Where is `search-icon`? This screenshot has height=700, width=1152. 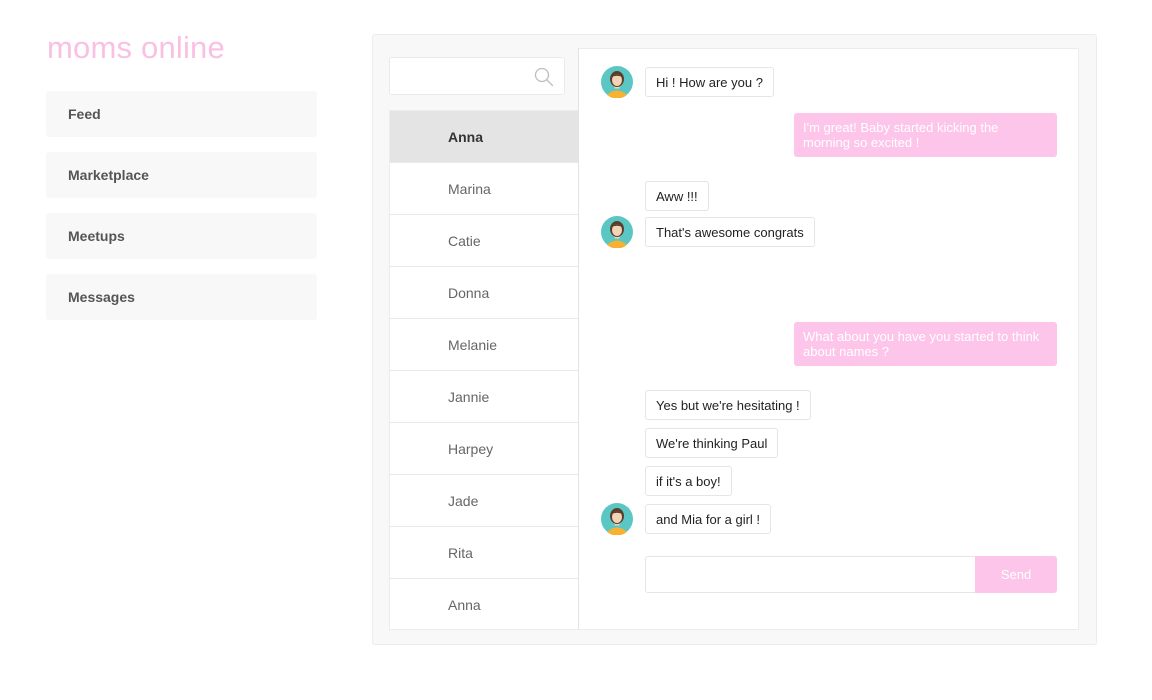
search-icon is located at coordinates (544, 77).